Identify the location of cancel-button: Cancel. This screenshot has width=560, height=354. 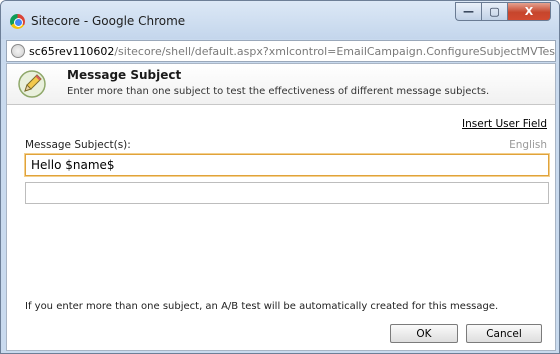
(504, 333).